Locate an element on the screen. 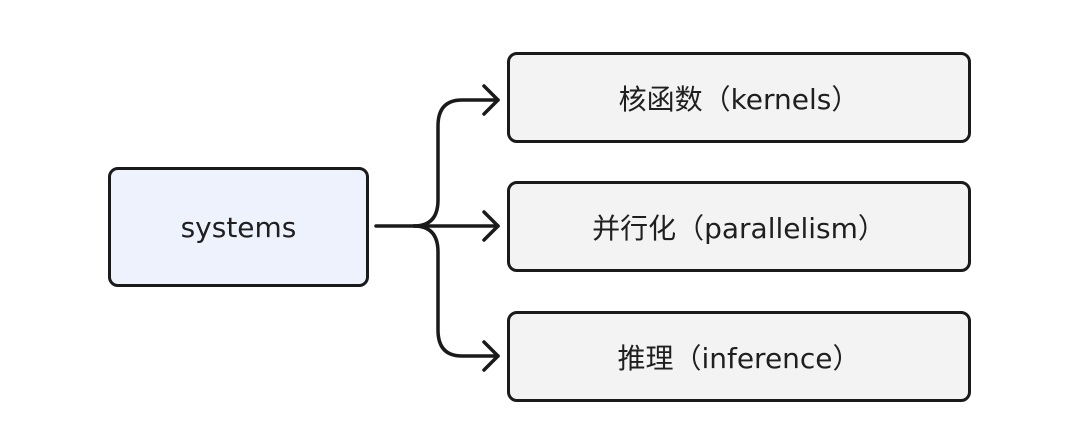 The height and width of the screenshot is (442, 1090). child-node-inference-label: 推理（inference） is located at coordinates (739, 358).